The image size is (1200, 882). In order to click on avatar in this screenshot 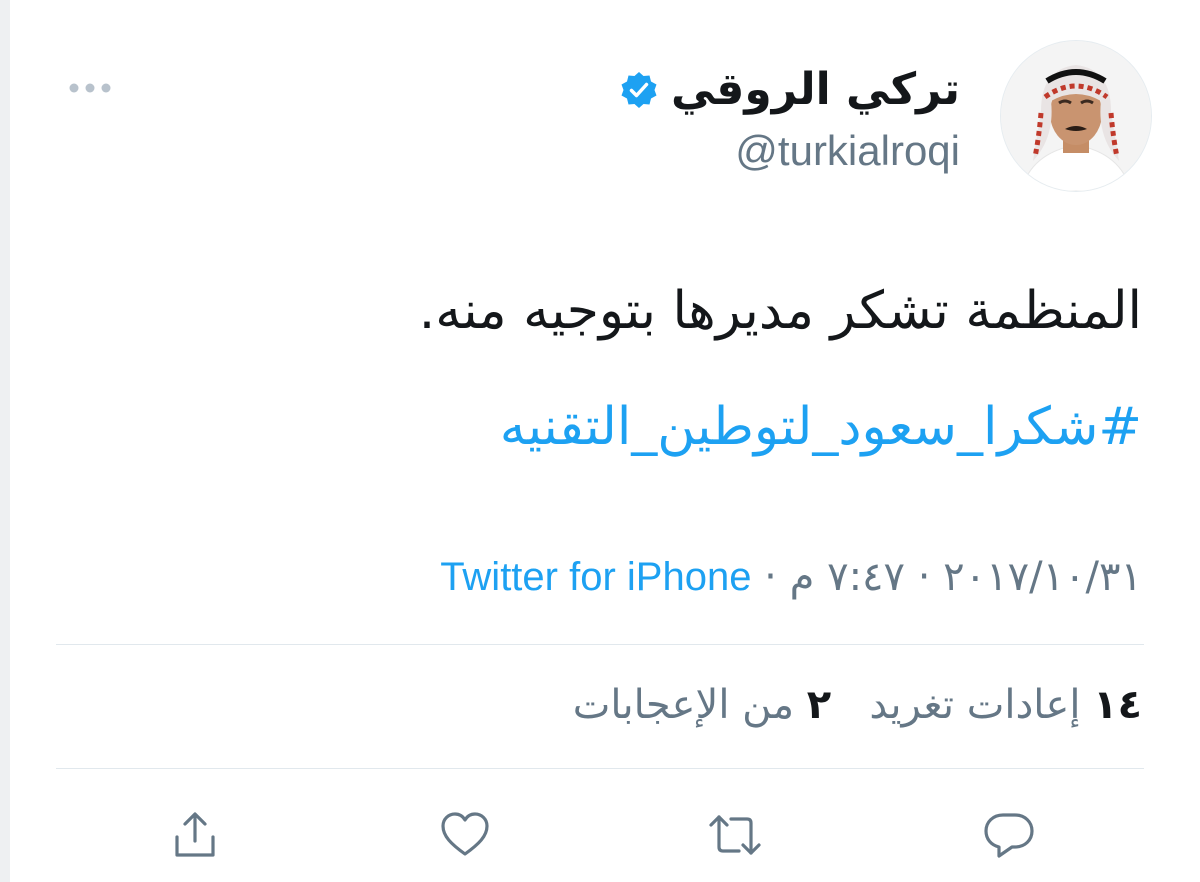, I will do `click(1076, 116)`.